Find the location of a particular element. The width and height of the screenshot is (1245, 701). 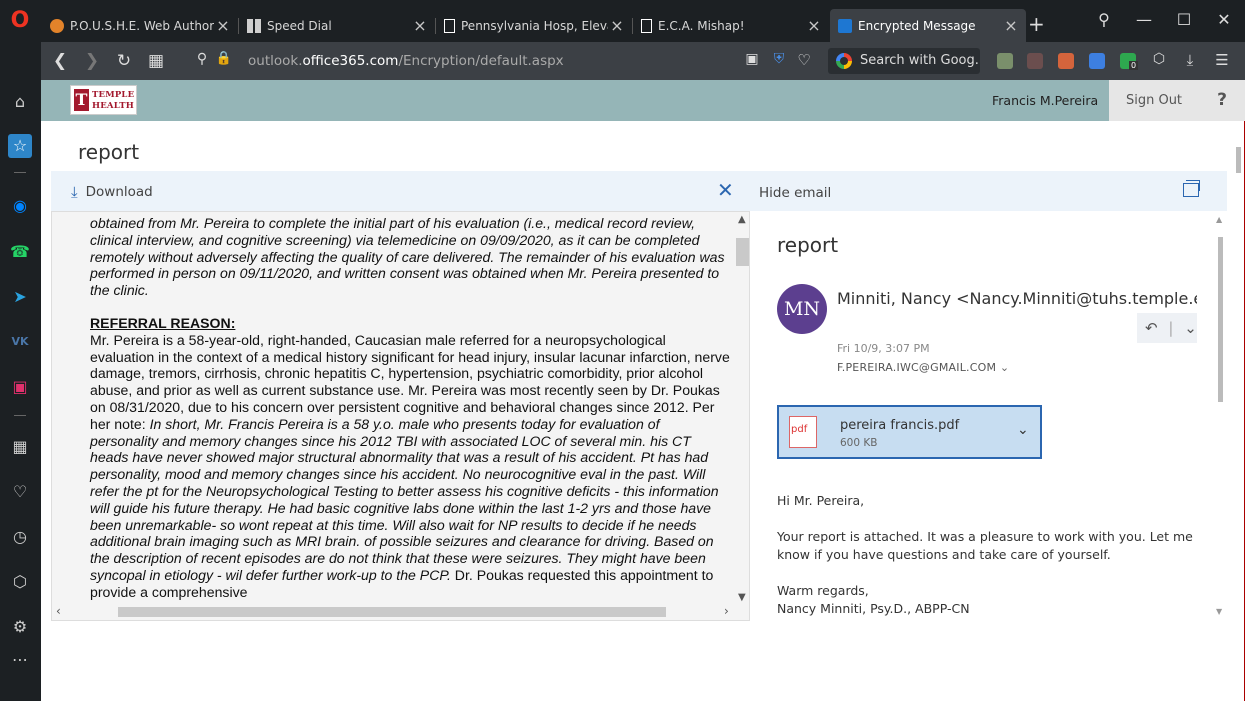

favicon-icon is located at coordinates (57, 25).